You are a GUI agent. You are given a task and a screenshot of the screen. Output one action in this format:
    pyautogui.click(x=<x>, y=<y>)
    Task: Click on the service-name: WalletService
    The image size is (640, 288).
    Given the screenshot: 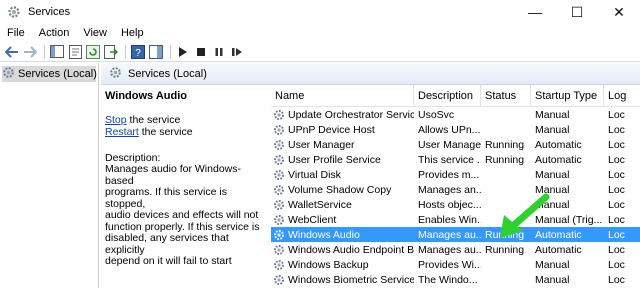 What is the action you would take?
    pyautogui.click(x=320, y=204)
    